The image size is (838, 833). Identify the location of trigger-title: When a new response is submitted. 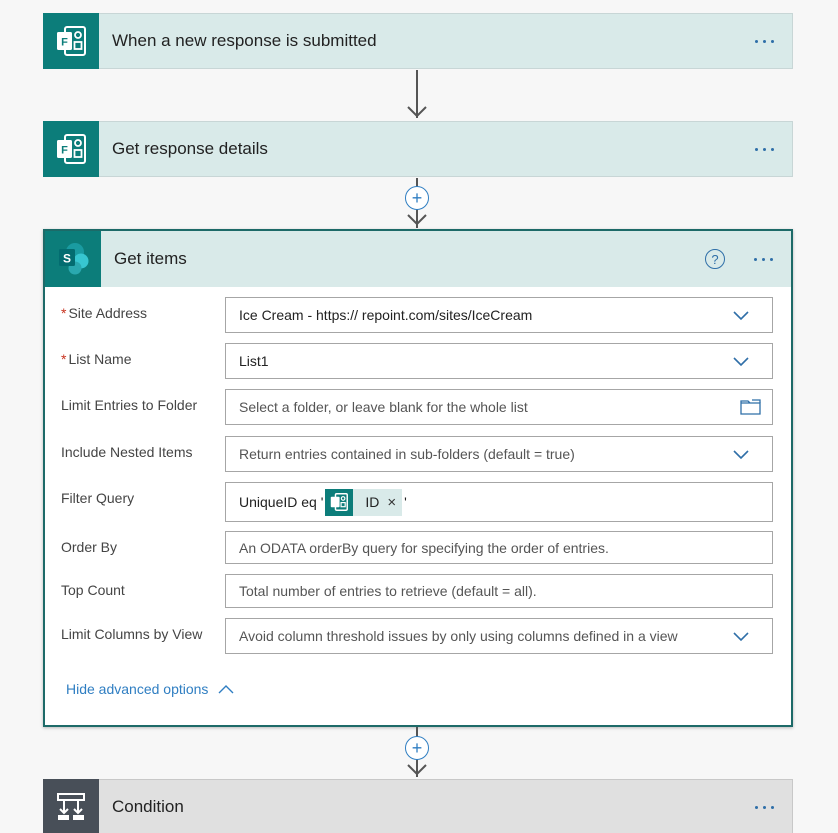
(244, 40).